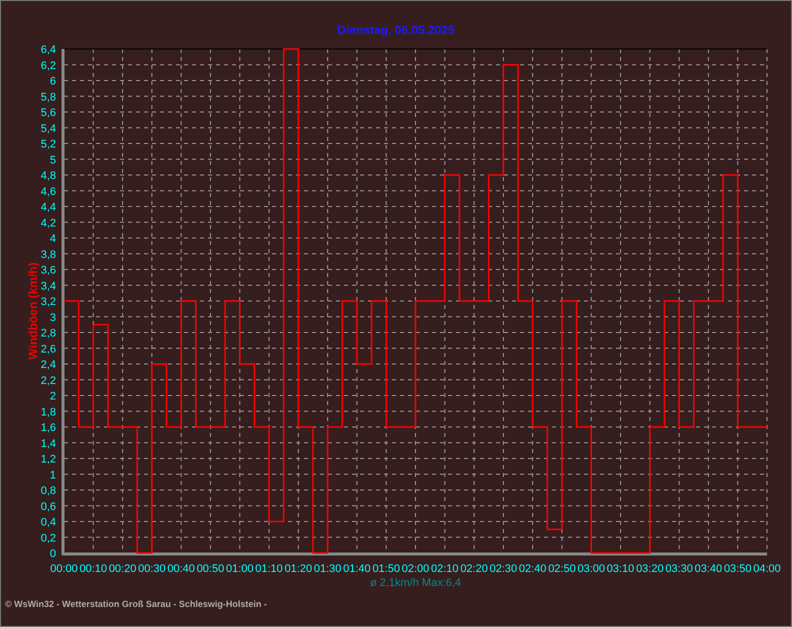  What do you see at coordinates (48, 444) in the screenshot?
I see `y-tick-label: 1,4` at bounding box center [48, 444].